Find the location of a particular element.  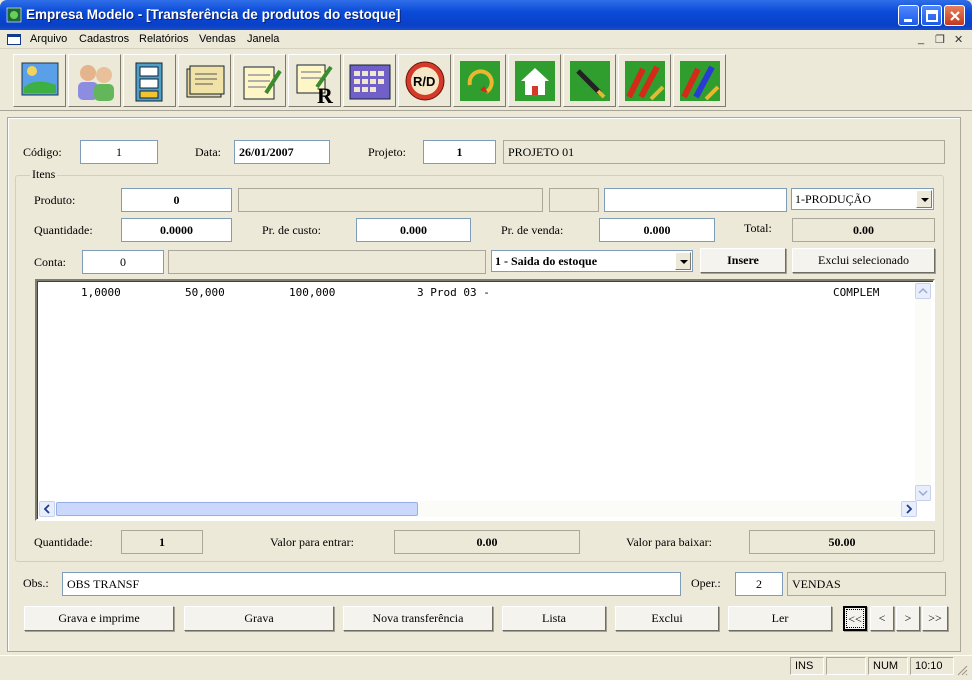

toolbar-calendar-button is located at coordinates (369, 80).